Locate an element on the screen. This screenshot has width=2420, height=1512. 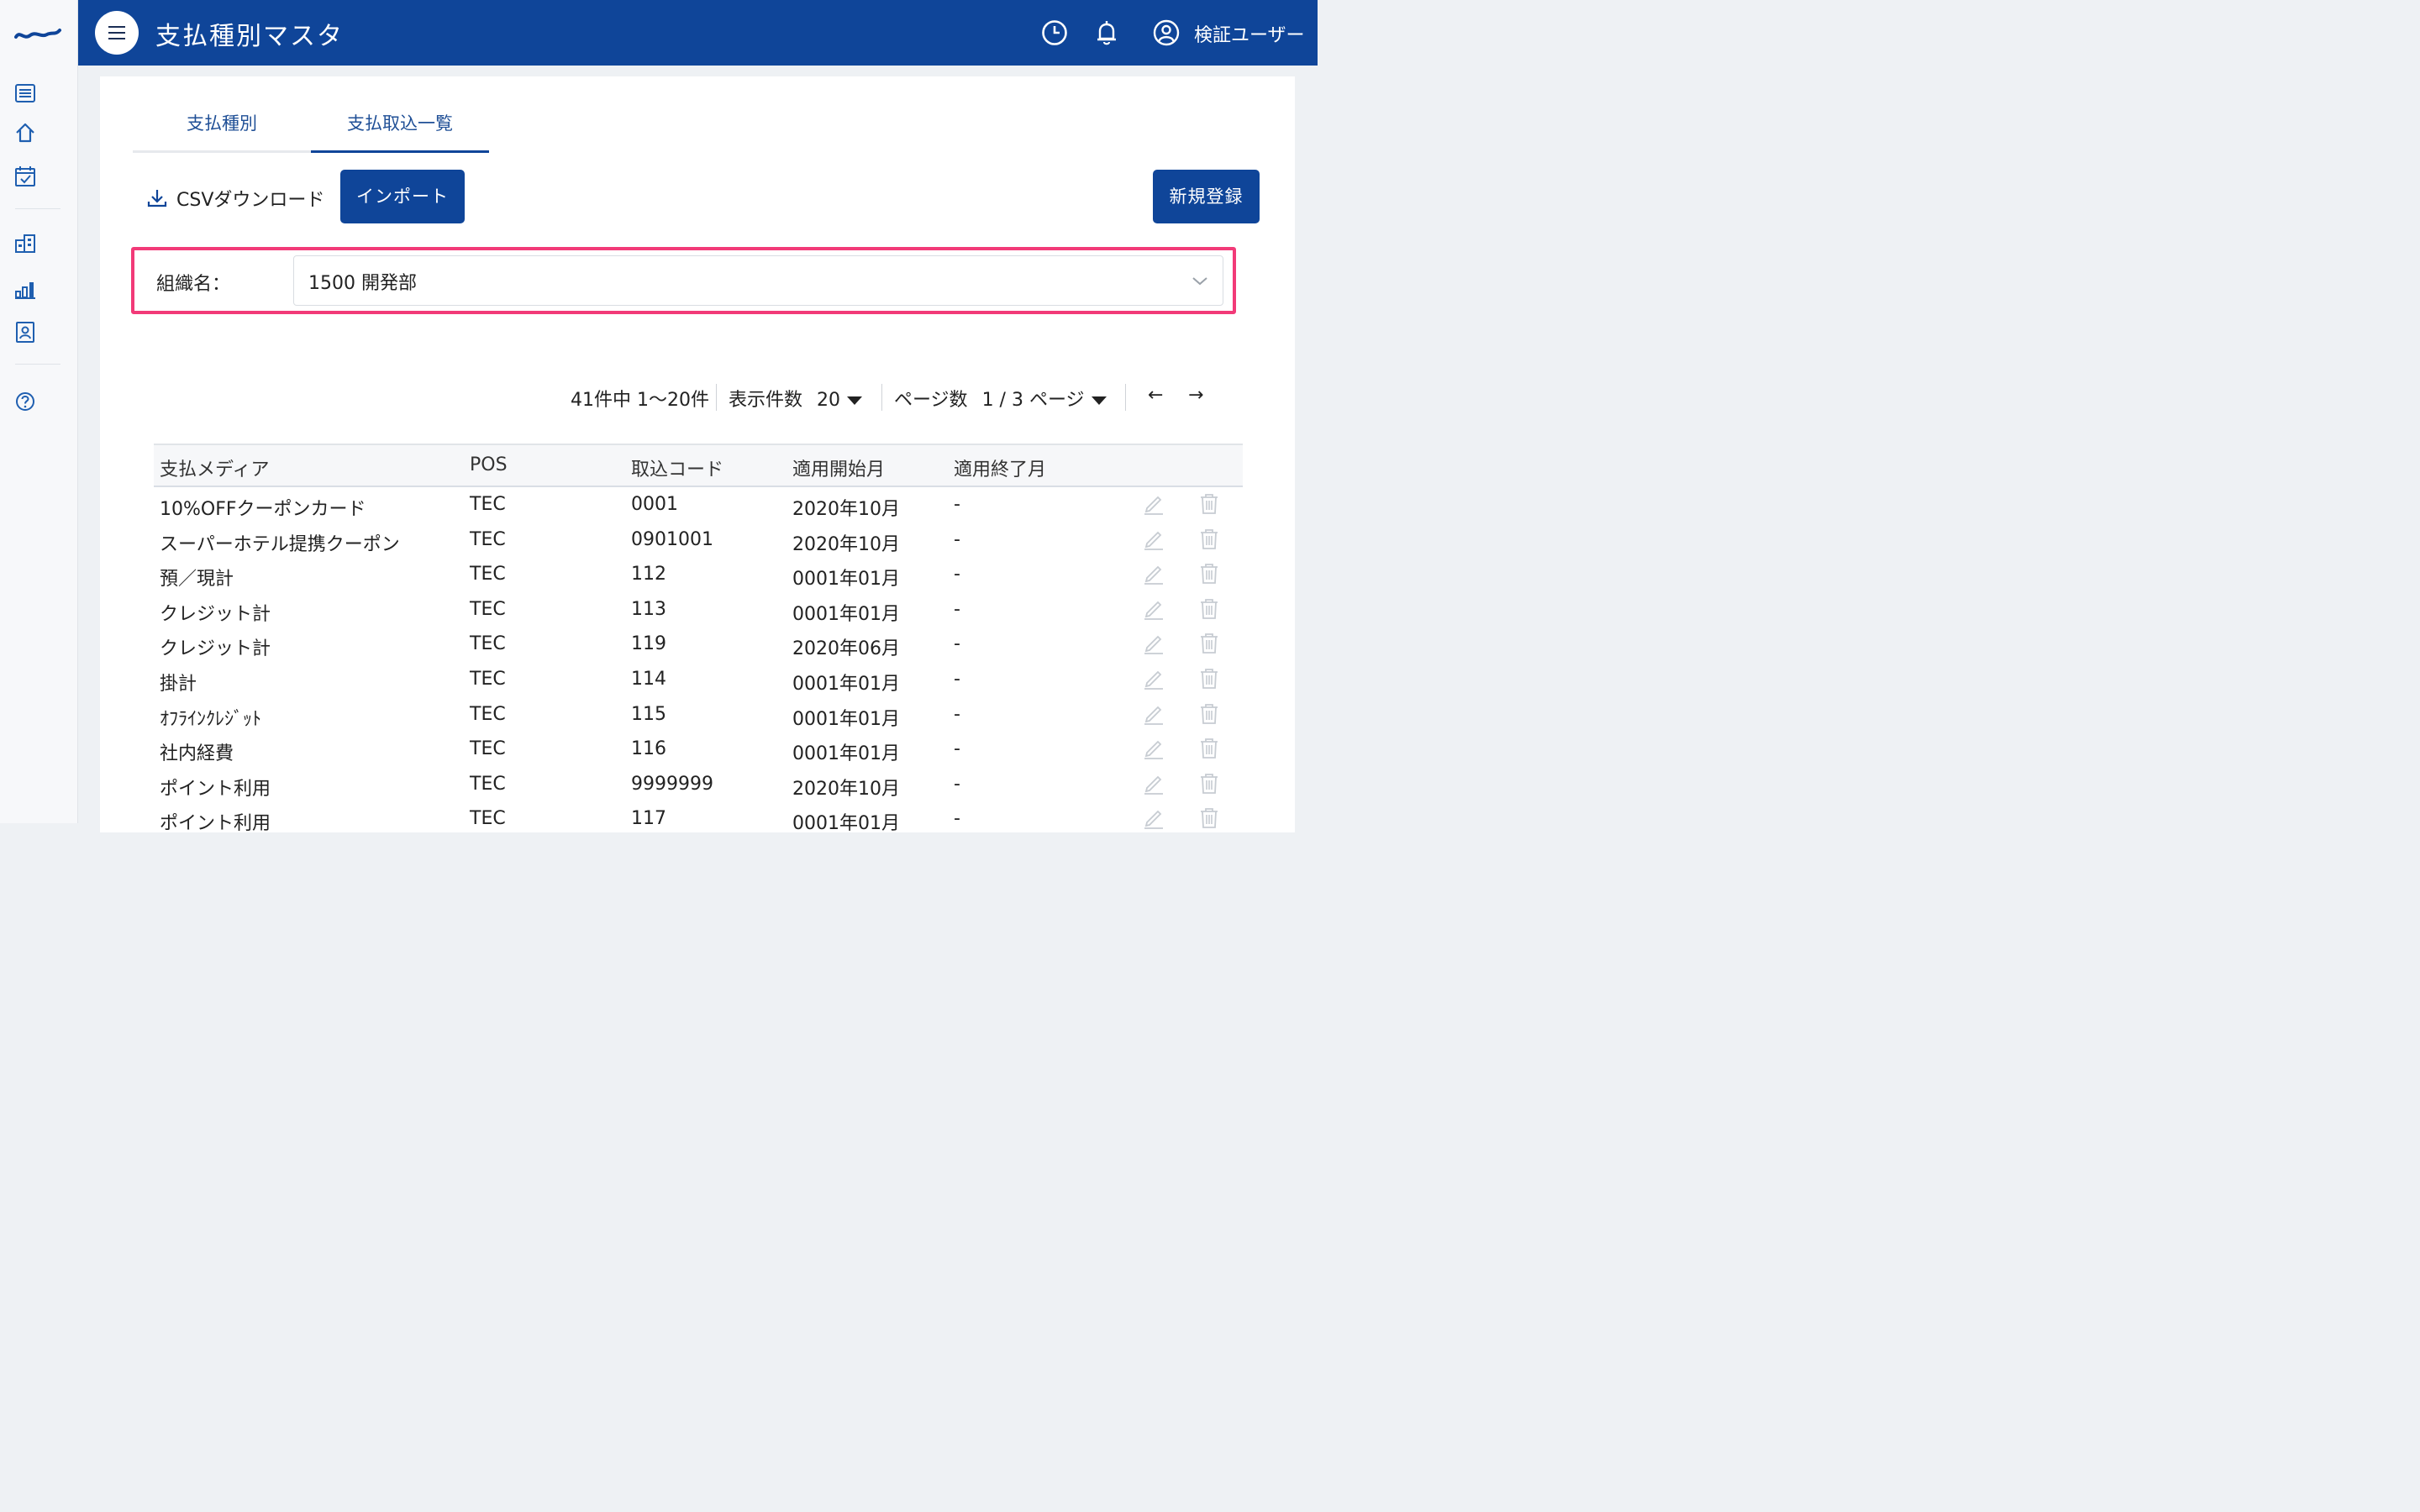
cell-media: 社内経費 is located at coordinates (197, 754).